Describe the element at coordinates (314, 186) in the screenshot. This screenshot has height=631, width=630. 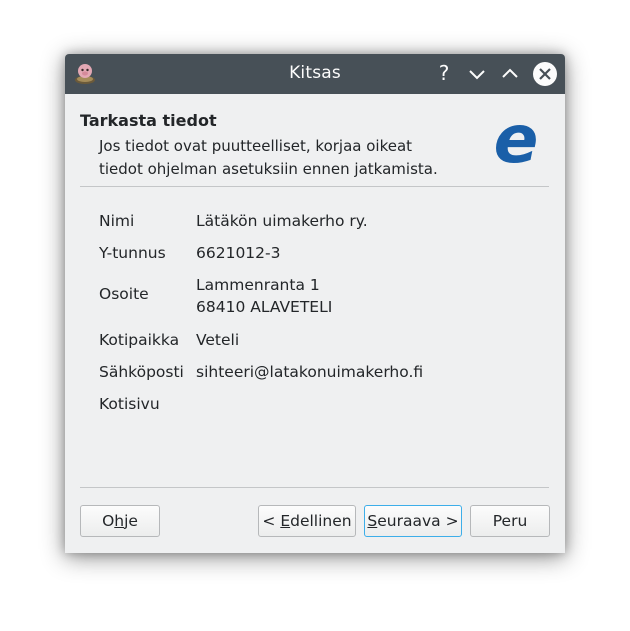
I see `header-divider` at that location.